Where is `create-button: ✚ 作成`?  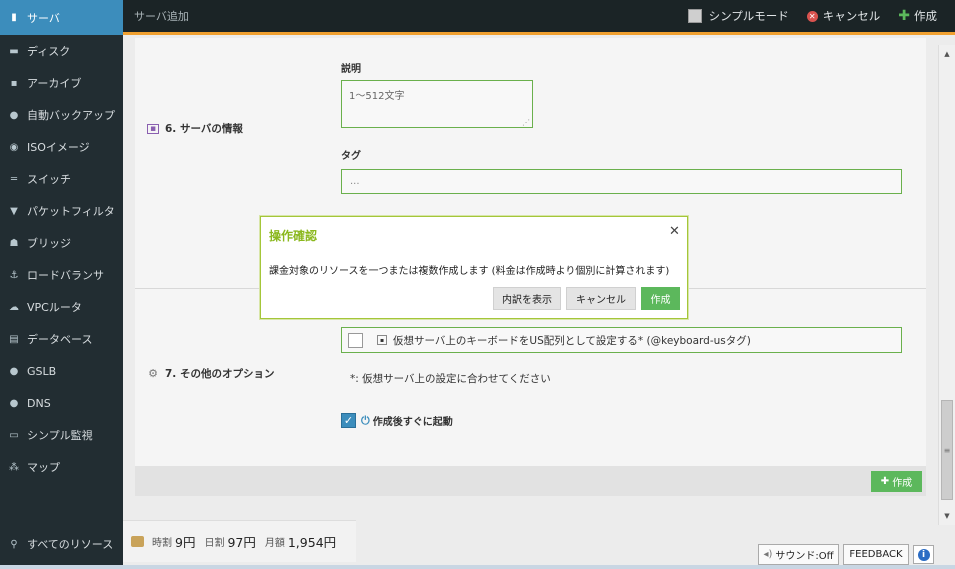 create-button: ✚ 作成 is located at coordinates (917, 16).